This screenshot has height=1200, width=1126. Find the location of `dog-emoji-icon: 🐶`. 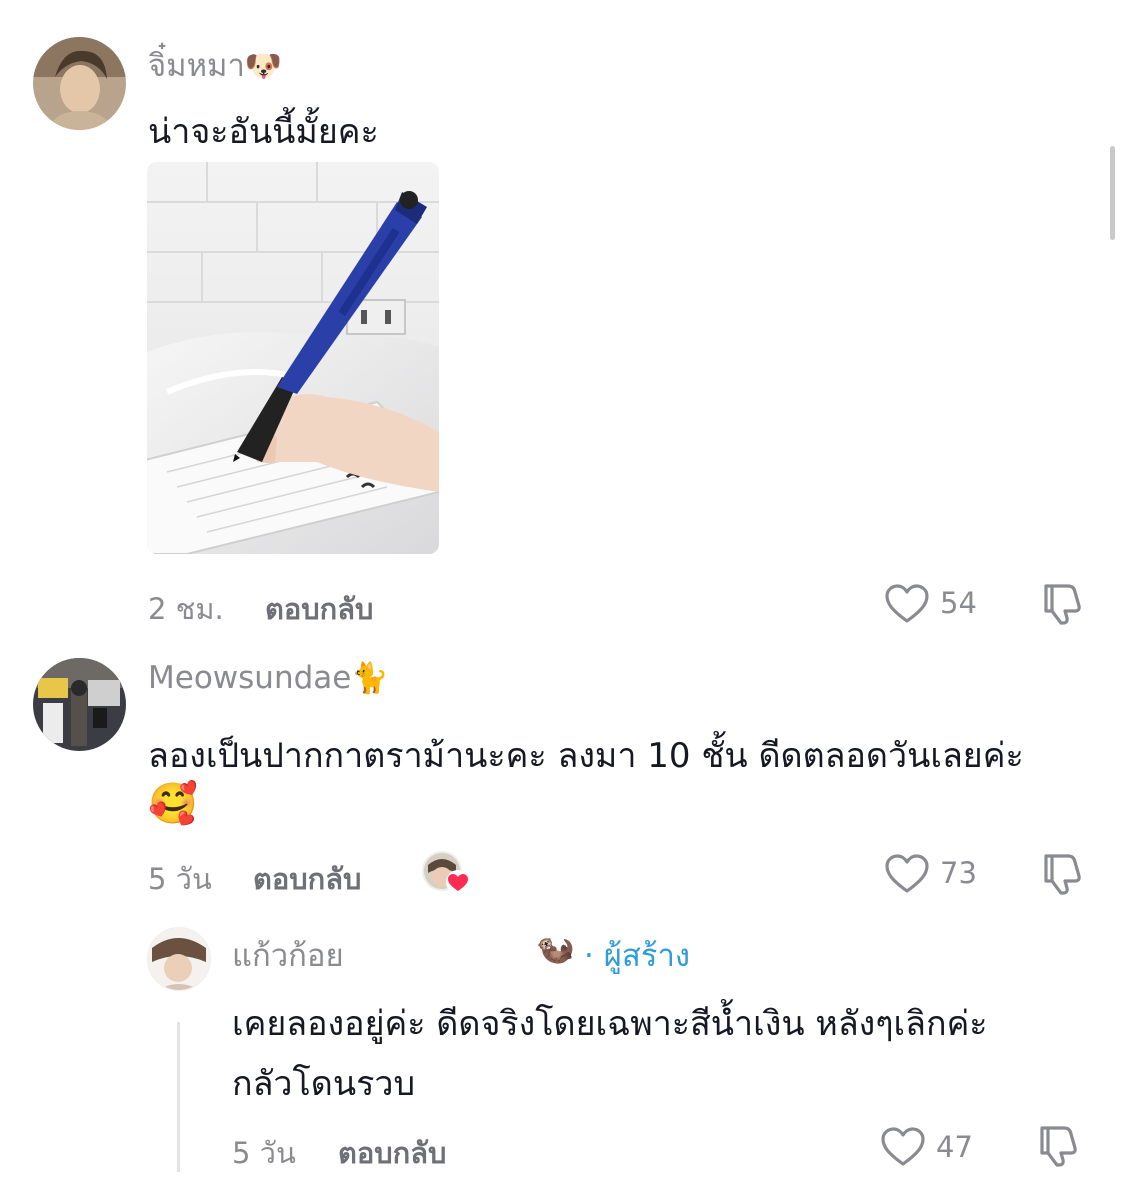

dog-emoji-icon: 🐶 is located at coordinates (263, 66).